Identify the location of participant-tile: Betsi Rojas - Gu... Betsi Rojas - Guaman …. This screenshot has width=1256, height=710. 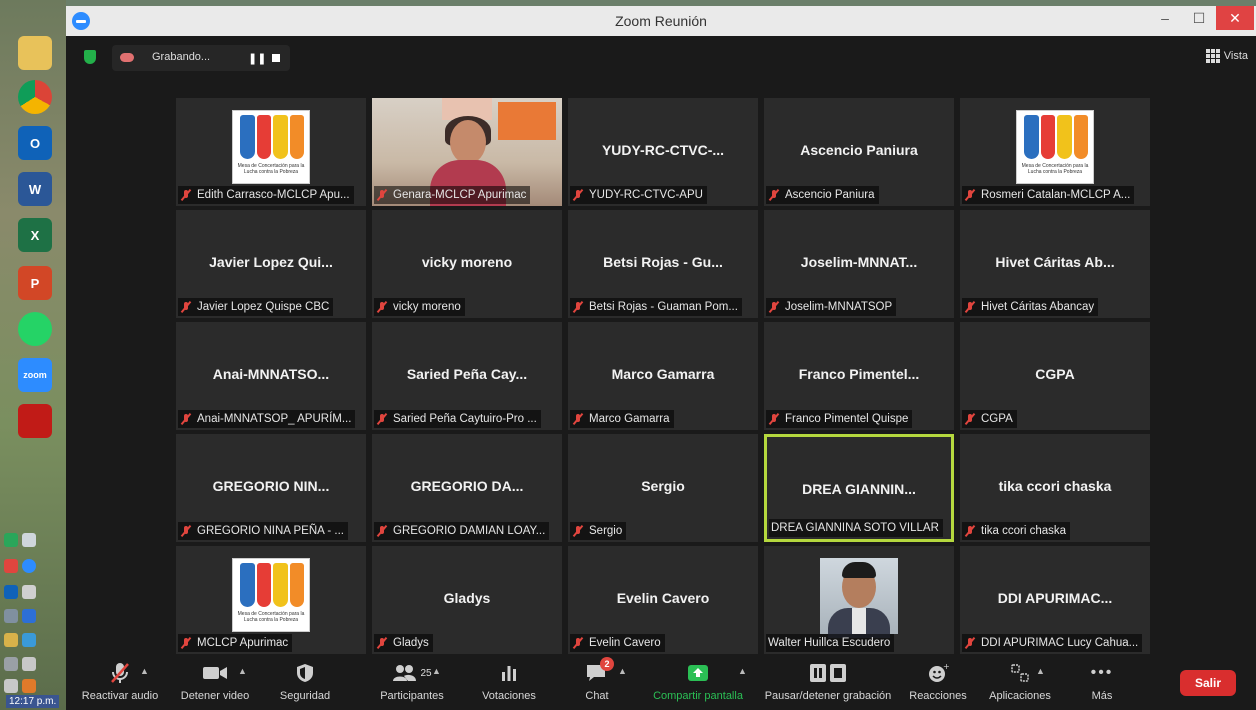
(663, 264).